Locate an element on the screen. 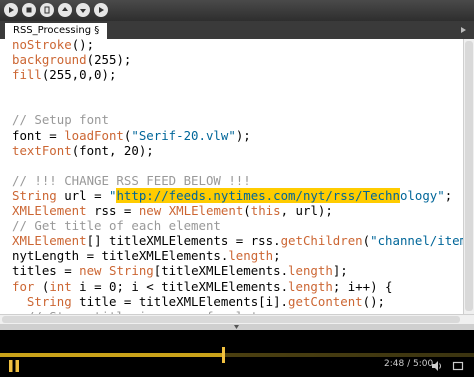  code-token: (font, 20); is located at coordinates (112, 150).